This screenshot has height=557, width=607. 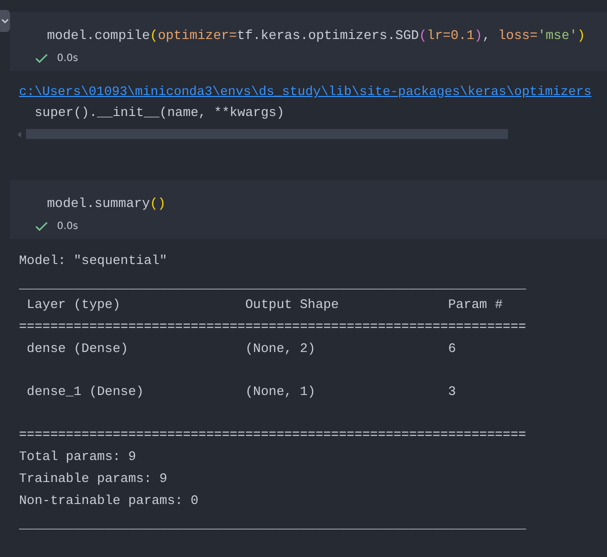 I want to click on model-title: Model: "sequential", so click(x=93, y=261).